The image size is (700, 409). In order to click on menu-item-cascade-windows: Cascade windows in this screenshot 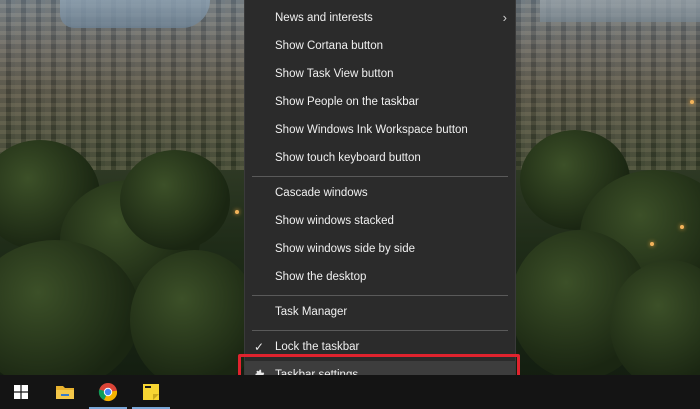, I will do `click(380, 193)`.